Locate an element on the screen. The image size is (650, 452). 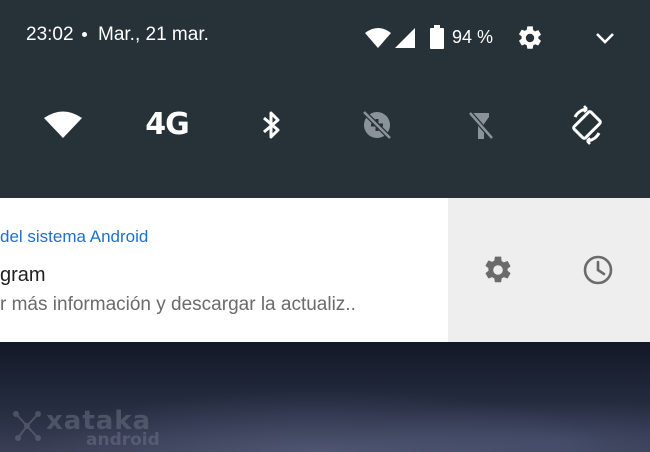
watermark-logo: xataka android is located at coordinates (90, 428).